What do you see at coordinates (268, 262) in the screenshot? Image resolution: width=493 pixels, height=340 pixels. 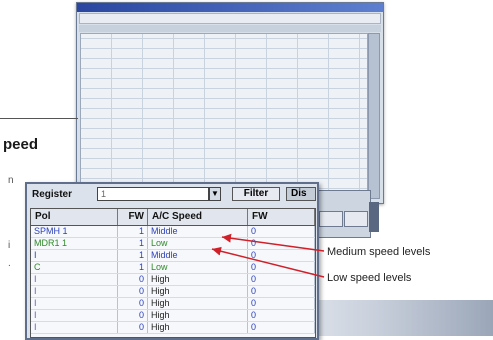 I see `arrow-low` at bounding box center [268, 262].